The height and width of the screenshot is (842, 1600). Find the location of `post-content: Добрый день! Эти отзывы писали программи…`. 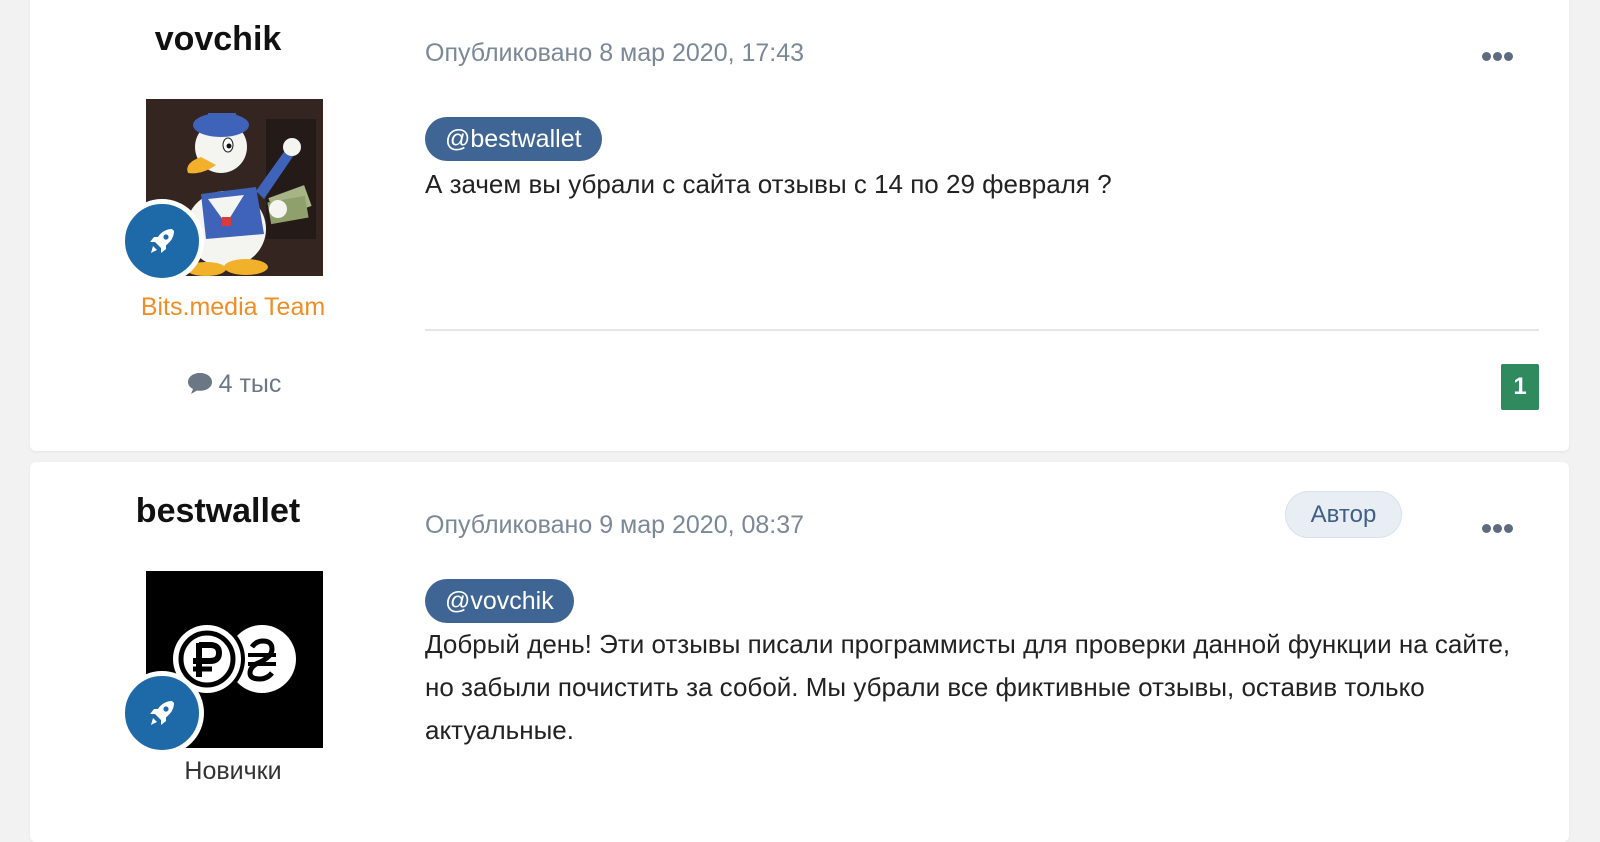

post-content: Добрый день! Эти отзывы писали программи… is located at coordinates (968, 687).